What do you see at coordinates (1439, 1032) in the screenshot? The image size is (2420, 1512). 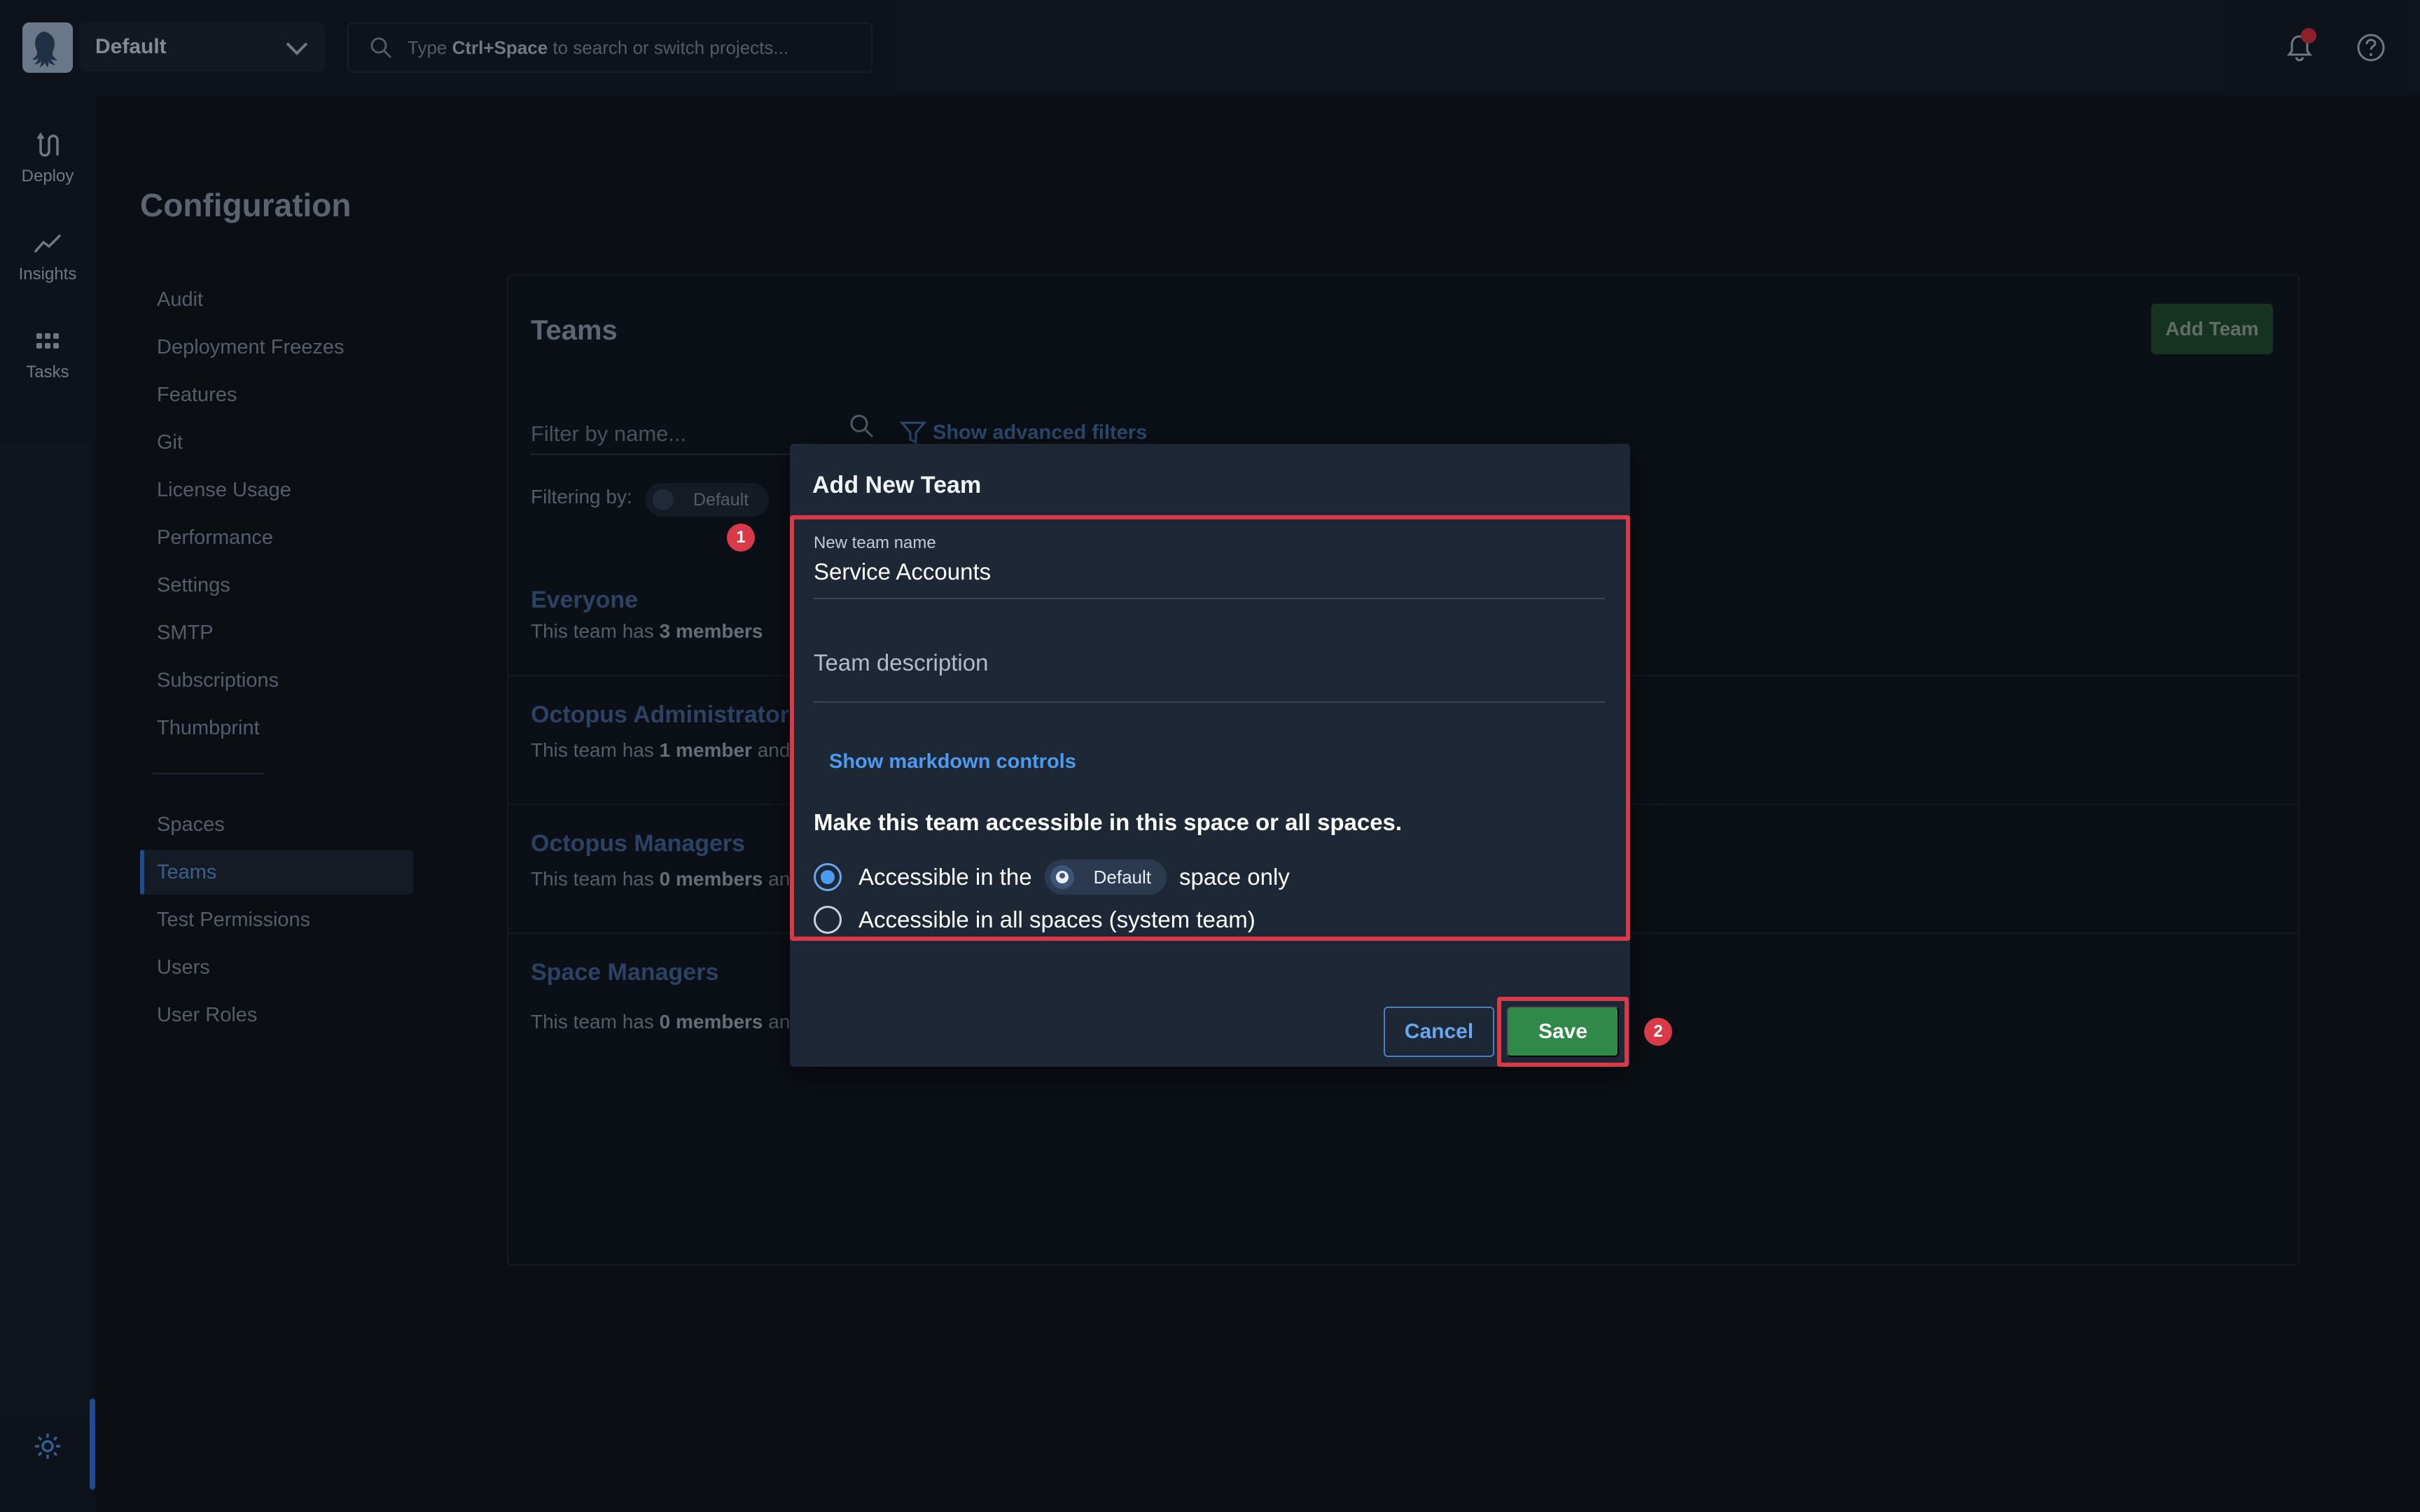 I see `cancel-button: Cancel` at bounding box center [1439, 1032].